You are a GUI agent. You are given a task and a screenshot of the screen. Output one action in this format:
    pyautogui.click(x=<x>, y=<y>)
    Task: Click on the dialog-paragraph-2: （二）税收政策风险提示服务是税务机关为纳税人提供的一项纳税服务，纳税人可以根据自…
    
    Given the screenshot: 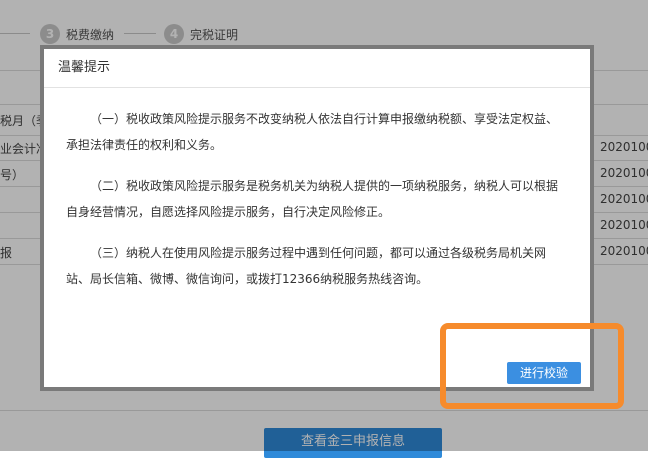 What is the action you would take?
    pyautogui.click(x=312, y=199)
    